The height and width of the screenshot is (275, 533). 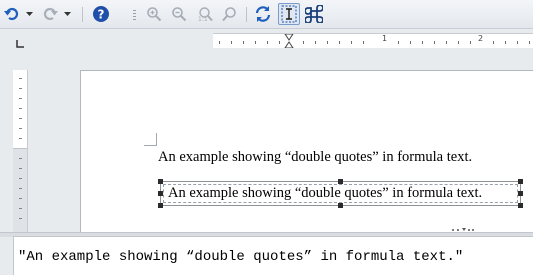 I want to click on show-all-button, so click(x=230, y=14).